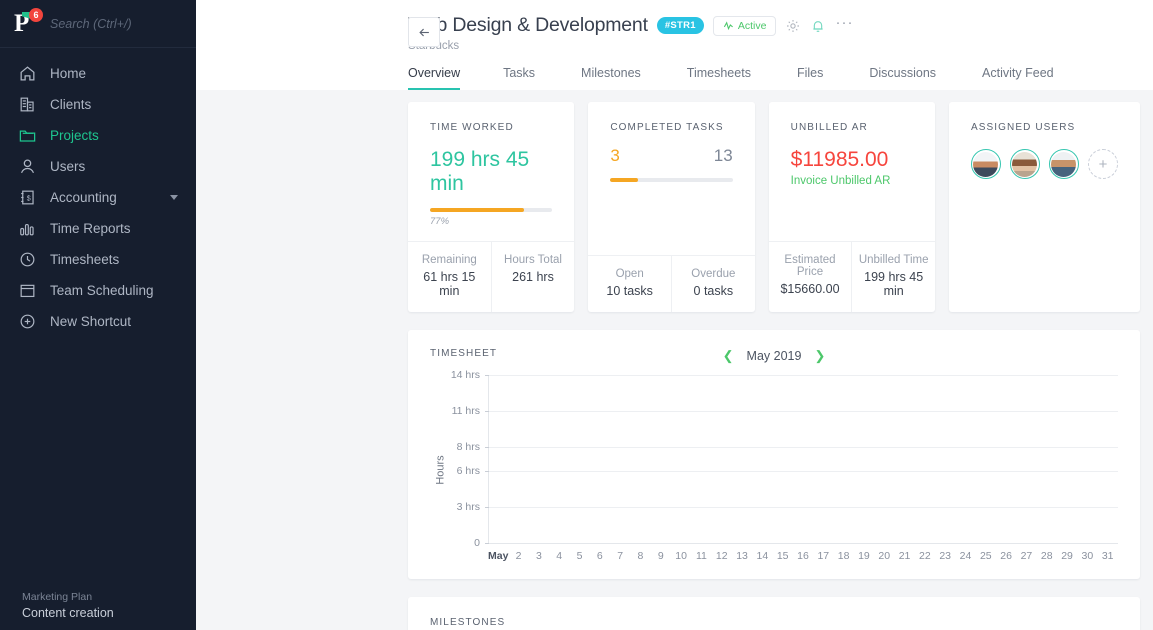 The width and height of the screenshot is (1153, 630). What do you see at coordinates (852, 181) in the screenshot?
I see `invoice-unbilled-ar-link: Invoice Unbilled AR` at bounding box center [852, 181].